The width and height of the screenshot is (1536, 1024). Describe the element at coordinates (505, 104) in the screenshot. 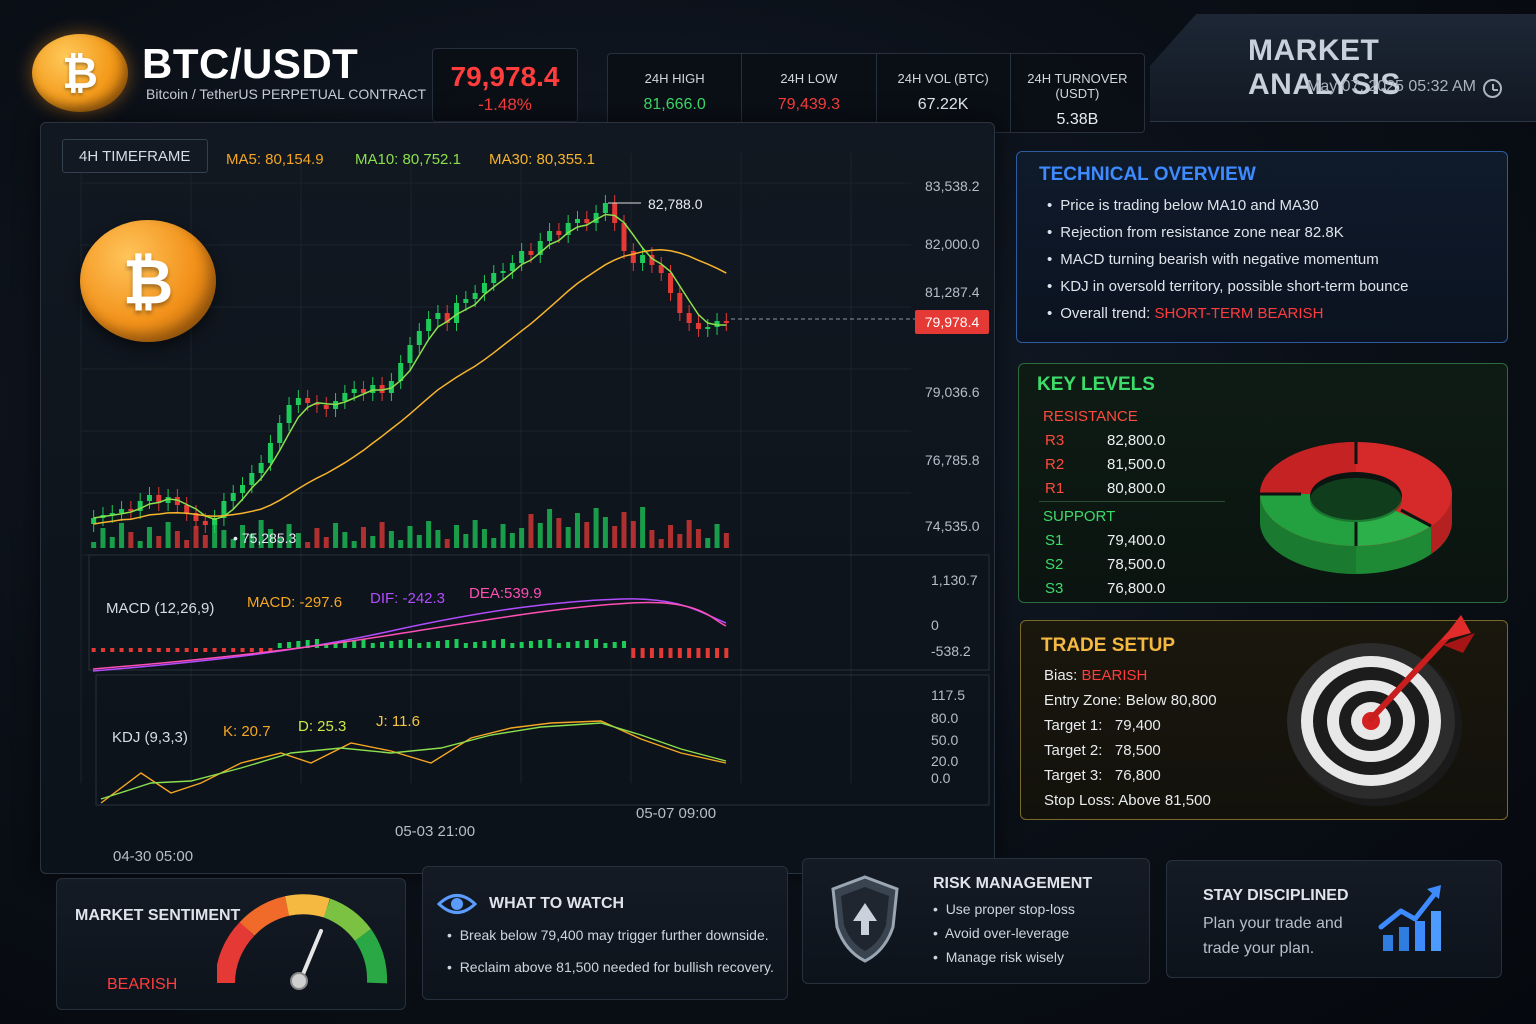

I see `price-change: -1.48%` at that location.